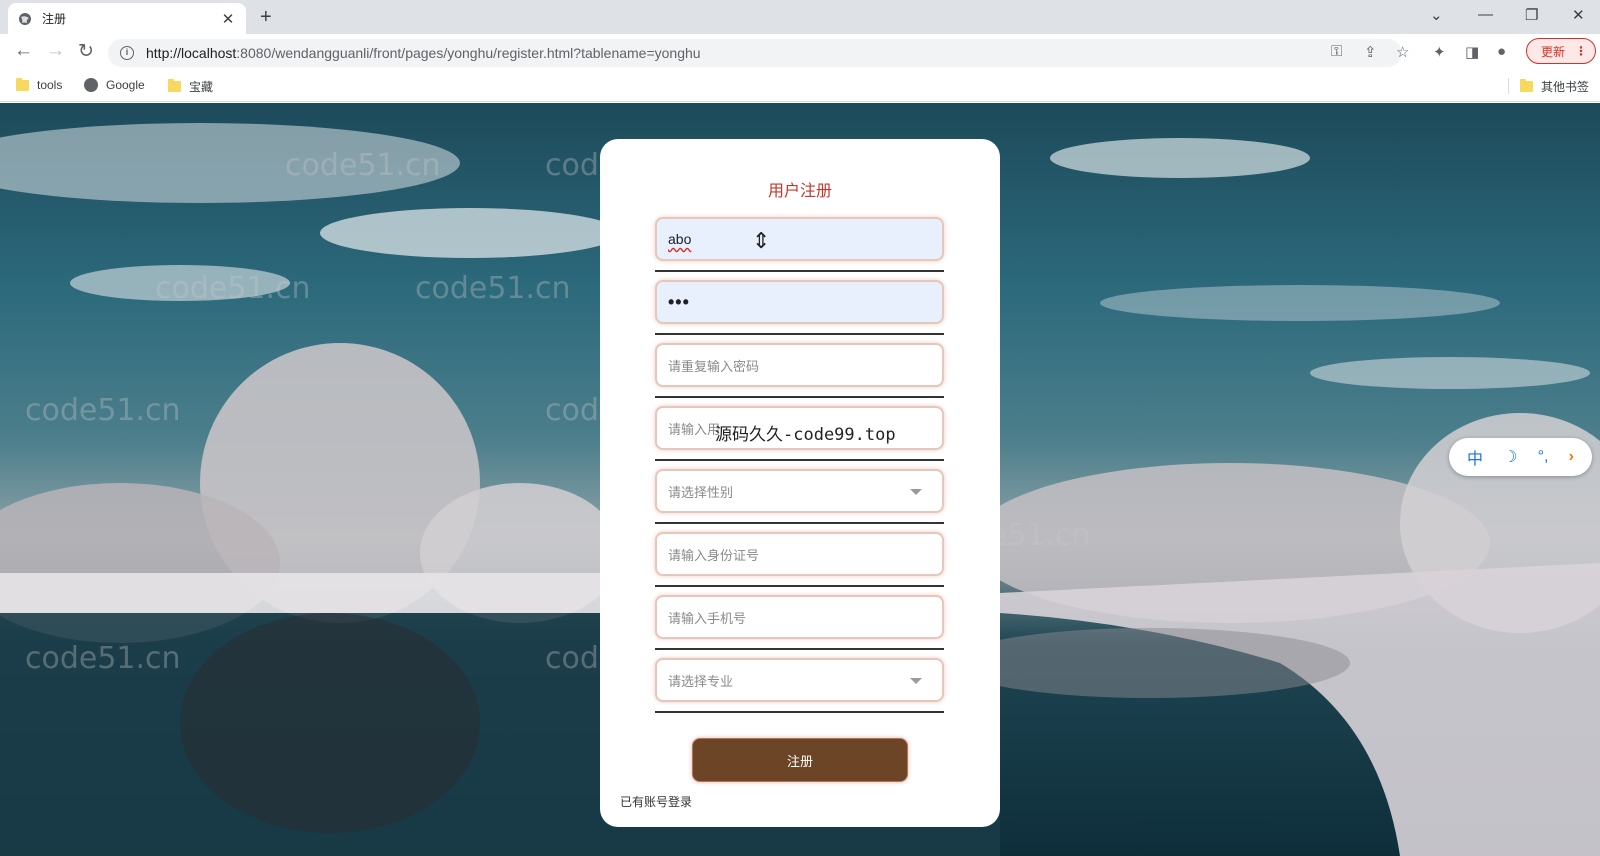 The width and height of the screenshot is (1600, 856). What do you see at coordinates (1543, 457) in the screenshot?
I see `punctuation-icon: °,` at bounding box center [1543, 457].